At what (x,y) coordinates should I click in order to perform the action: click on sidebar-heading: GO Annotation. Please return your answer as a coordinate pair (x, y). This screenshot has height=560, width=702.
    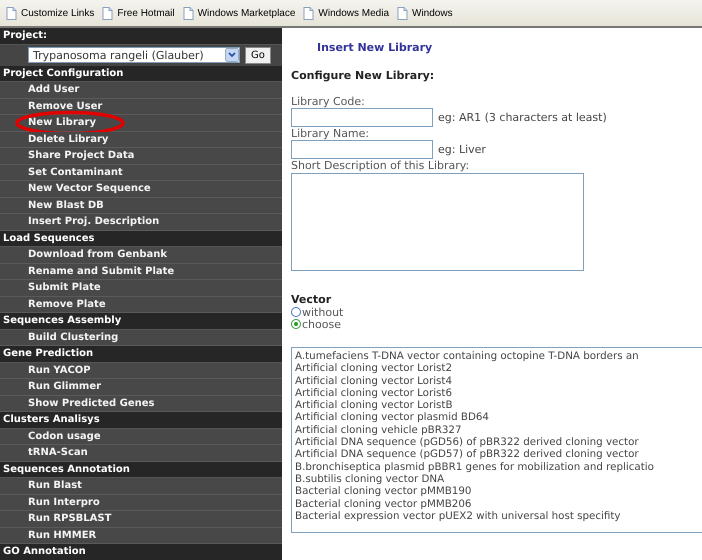
    Looking at the image, I should click on (141, 552).